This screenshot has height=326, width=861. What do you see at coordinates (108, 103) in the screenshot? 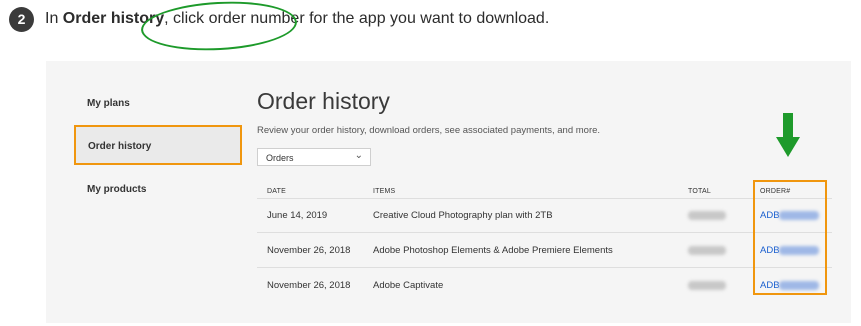
I see `sidebar-item-my-plans: My plans` at bounding box center [108, 103].